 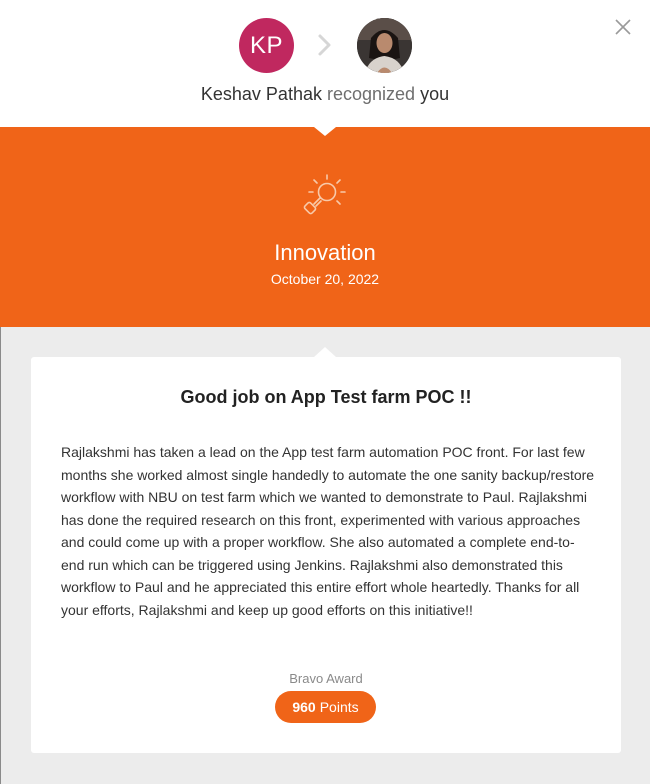 What do you see at coordinates (325, 131) in the screenshot?
I see `header-pointer` at bounding box center [325, 131].